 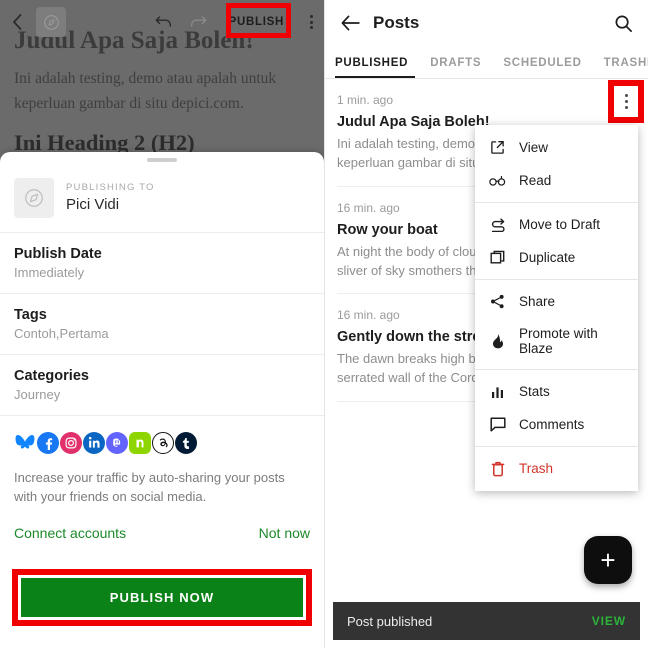 What do you see at coordinates (49, 272) in the screenshot?
I see `publish-date-value: Immediately` at bounding box center [49, 272].